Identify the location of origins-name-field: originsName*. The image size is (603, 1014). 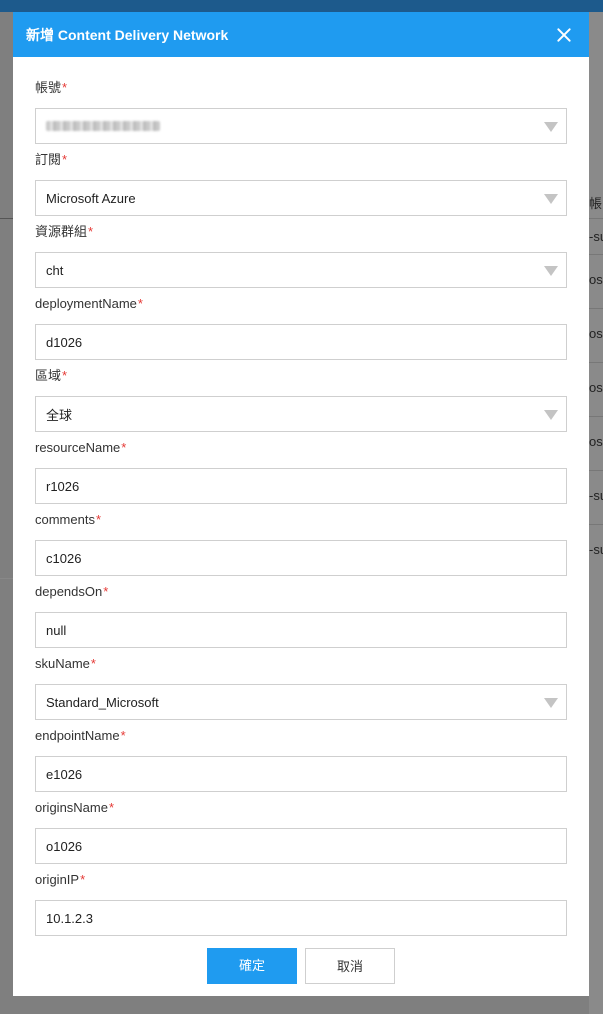
(301, 832).